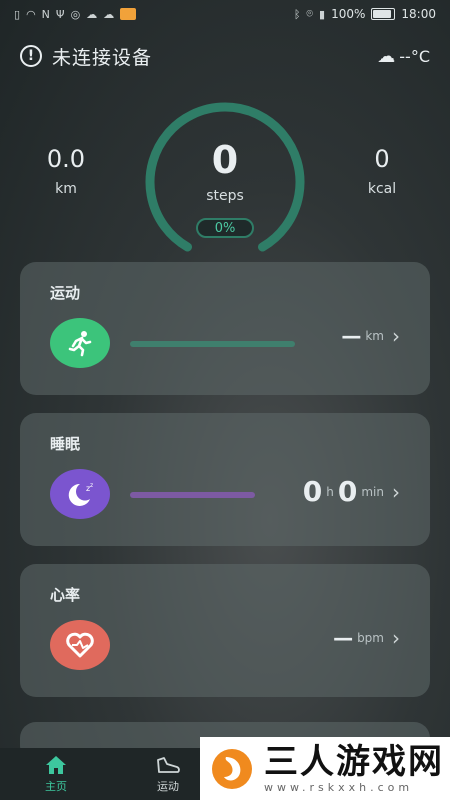 This screenshot has width=450, height=800. Describe the element at coordinates (414, 56) in the screenshot. I see `weather-temperature: --°C` at that location.